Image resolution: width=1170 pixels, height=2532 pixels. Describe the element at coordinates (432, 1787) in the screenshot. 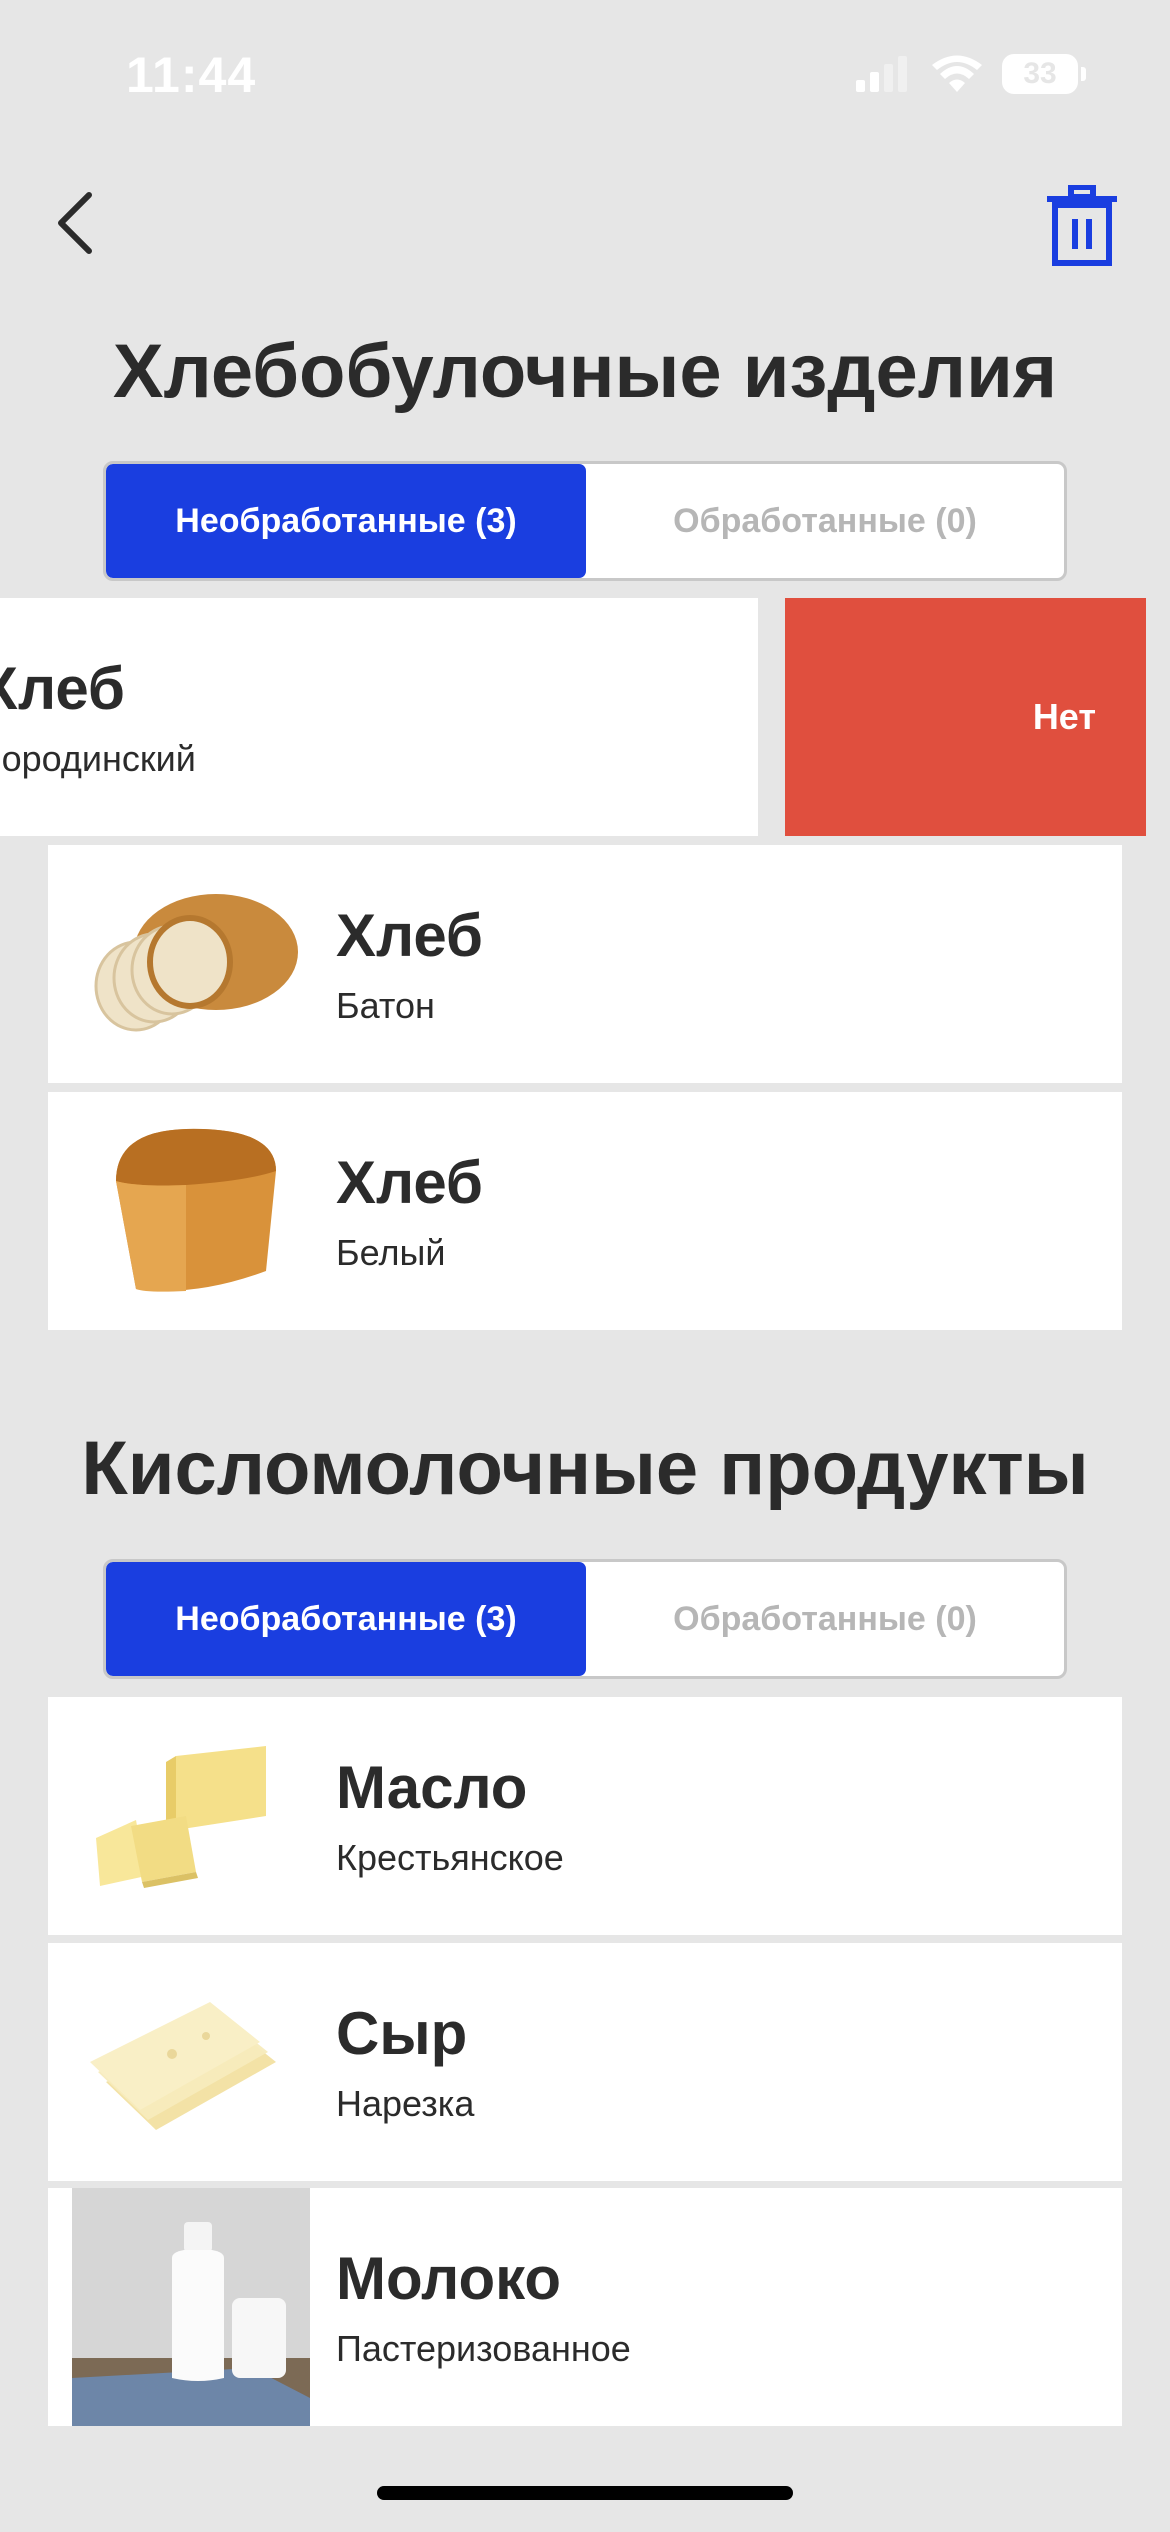

I see `item-title: Масло` at that location.